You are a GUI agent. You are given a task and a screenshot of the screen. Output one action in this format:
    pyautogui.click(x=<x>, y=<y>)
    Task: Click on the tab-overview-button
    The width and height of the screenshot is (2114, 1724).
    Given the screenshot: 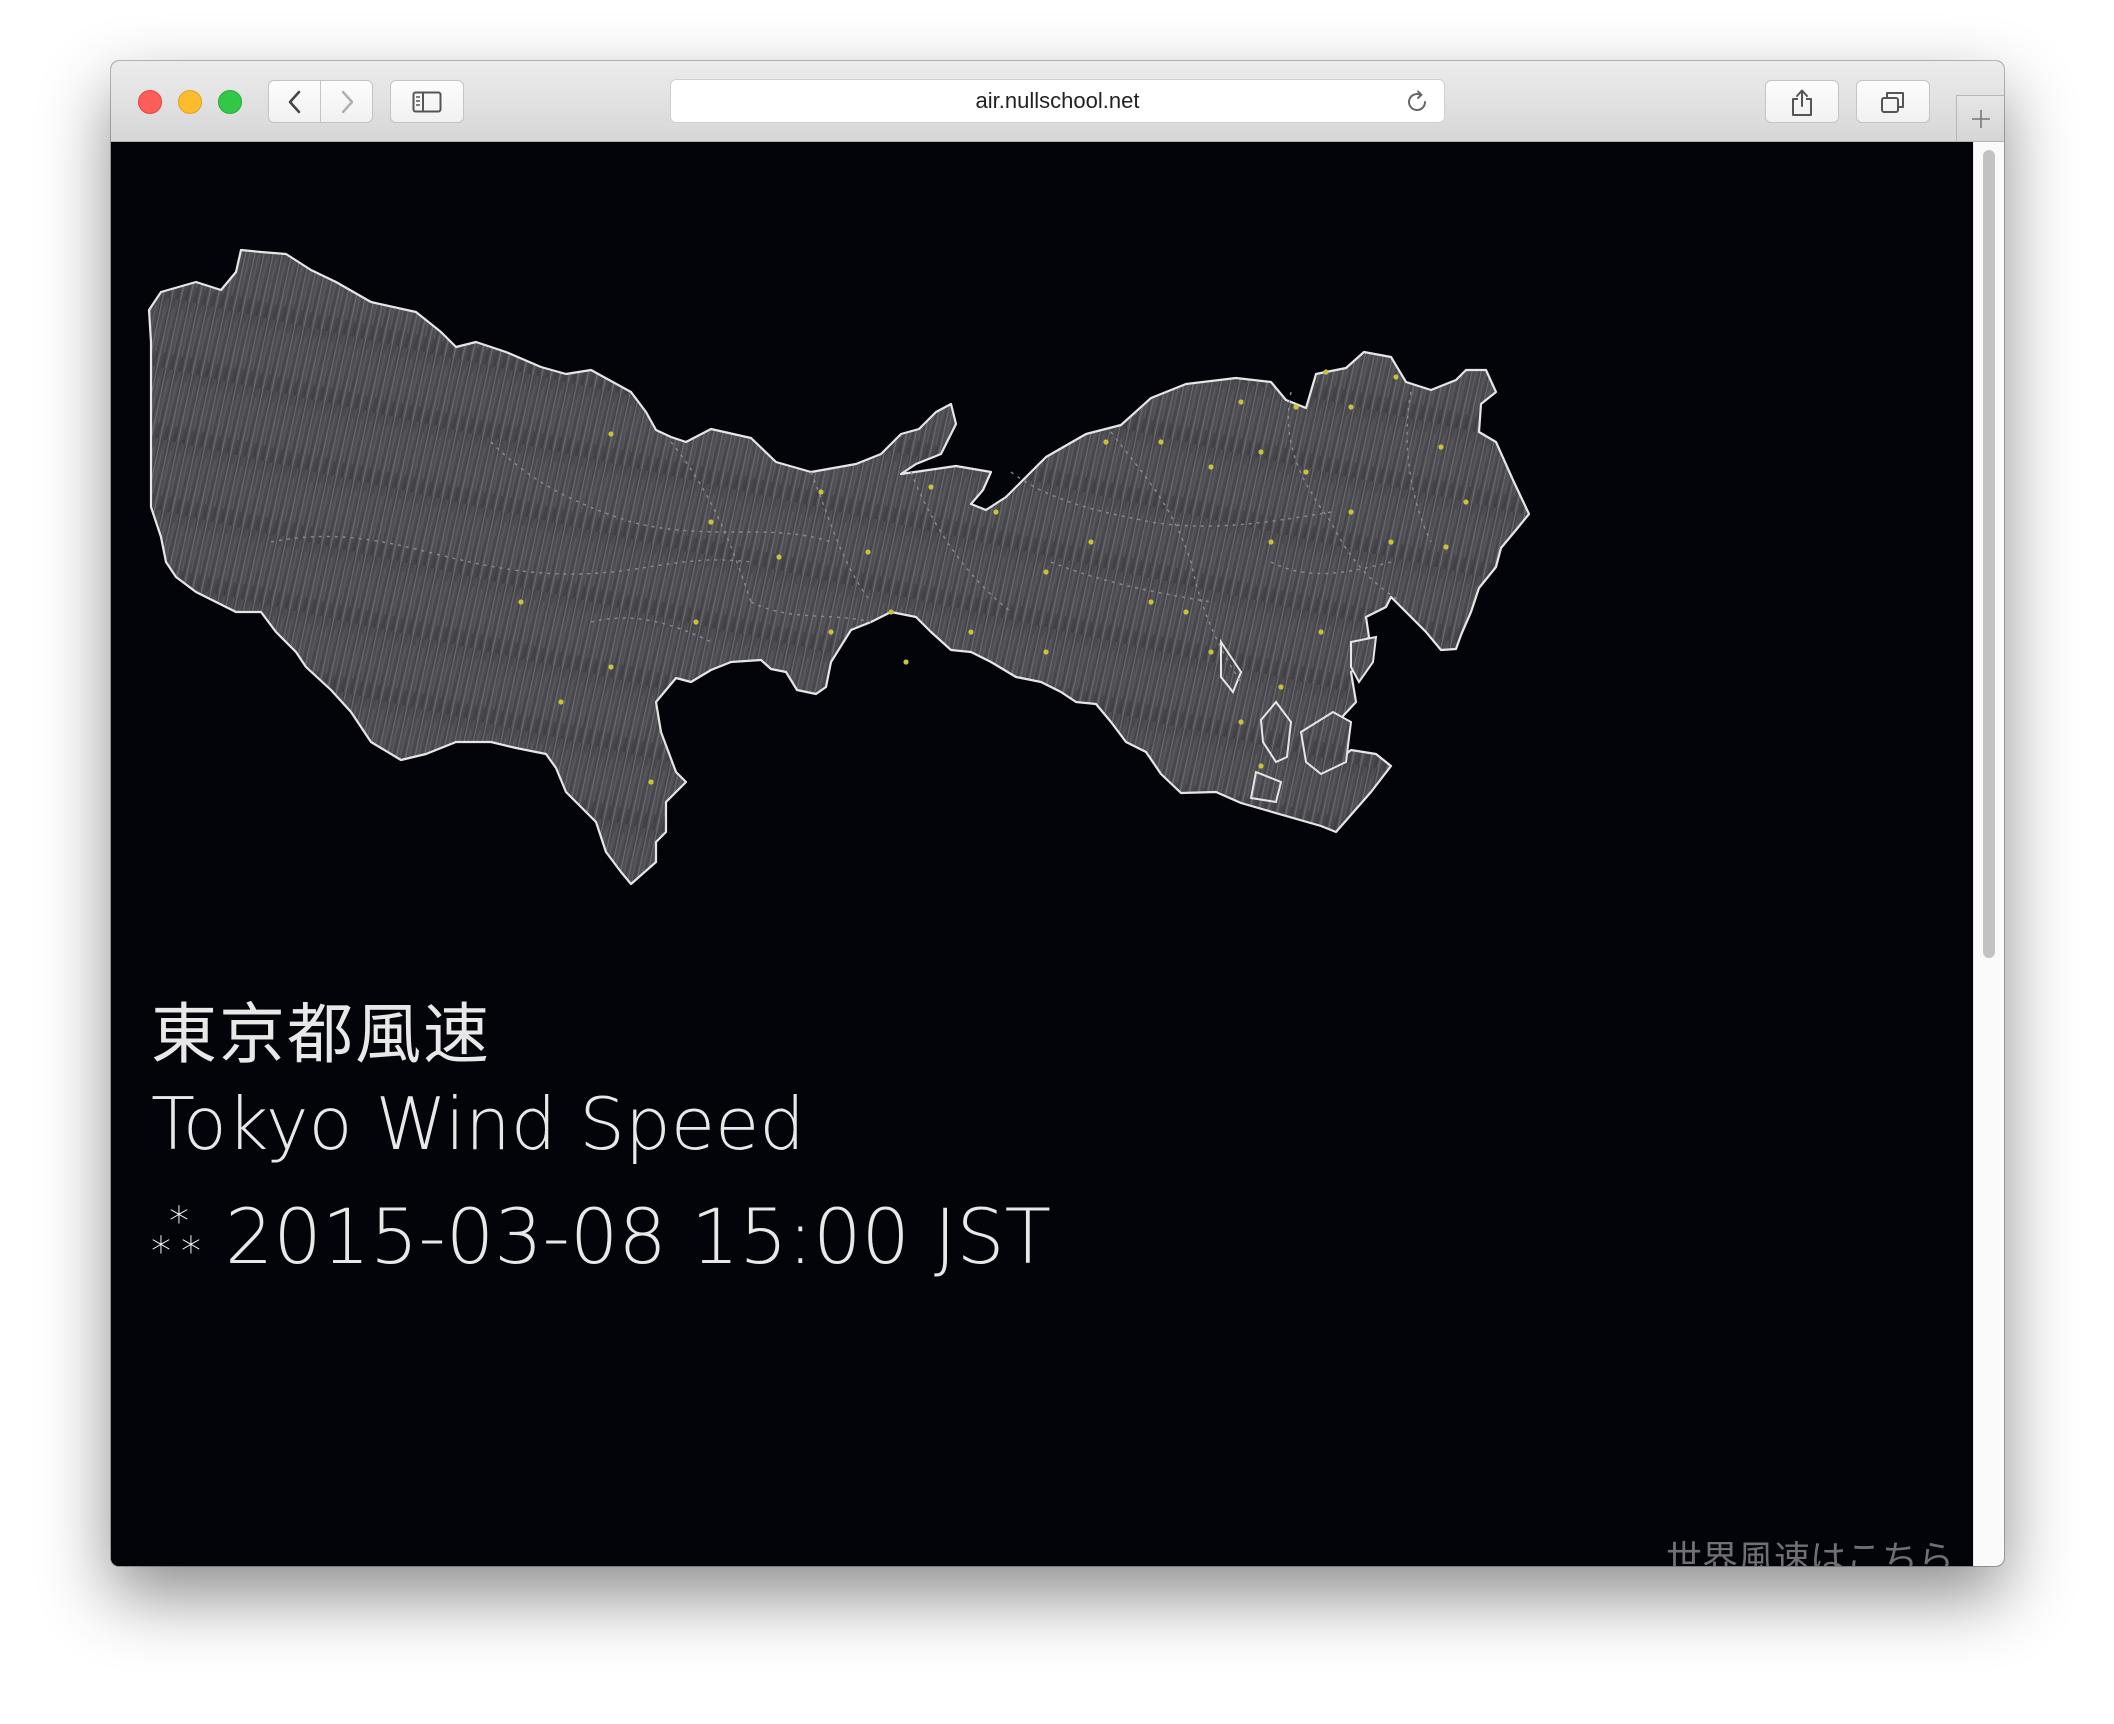 What is the action you would take?
    pyautogui.click(x=1893, y=101)
    